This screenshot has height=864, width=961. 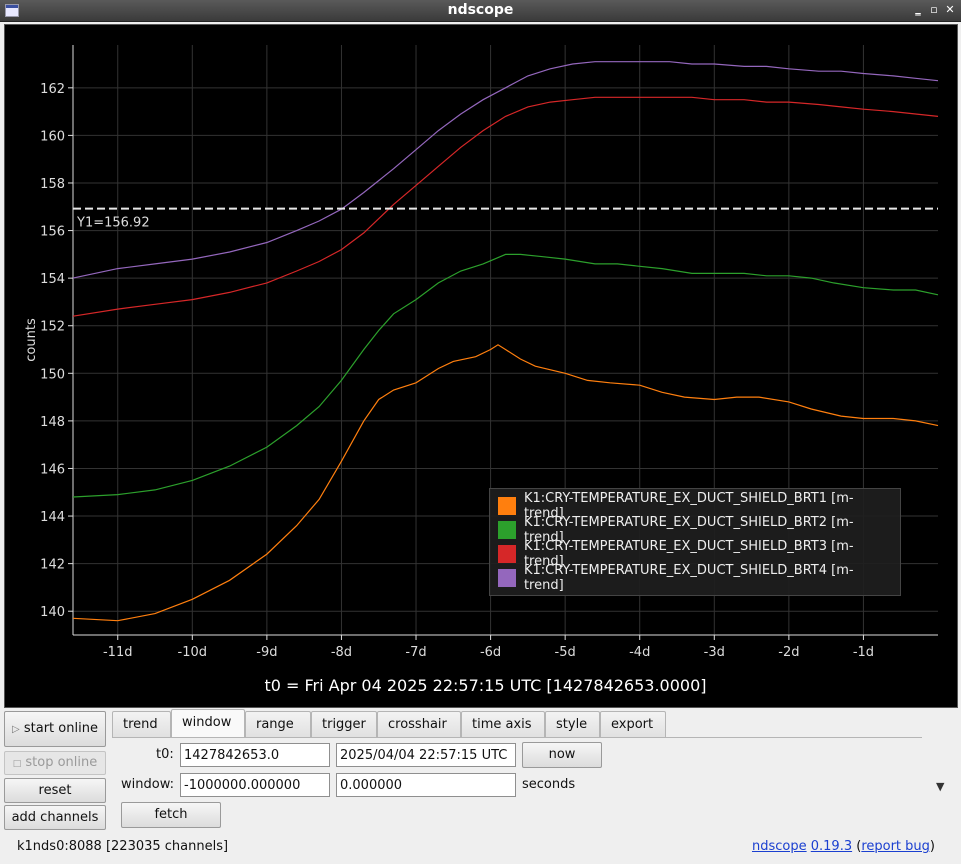 I want to click on y-tick-label: 154, so click(x=52, y=279).